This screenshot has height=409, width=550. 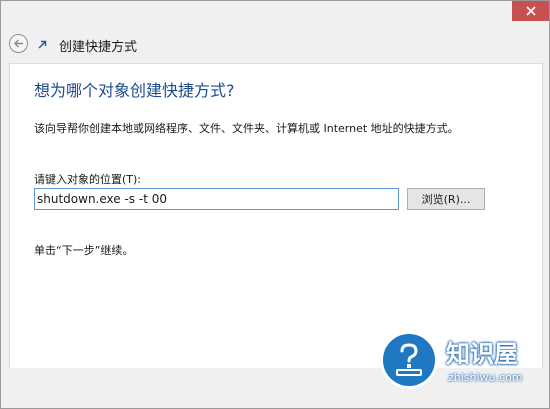 I want to click on page-heading: 想为哪个对象创建快捷方式?, so click(x=134, y=90).